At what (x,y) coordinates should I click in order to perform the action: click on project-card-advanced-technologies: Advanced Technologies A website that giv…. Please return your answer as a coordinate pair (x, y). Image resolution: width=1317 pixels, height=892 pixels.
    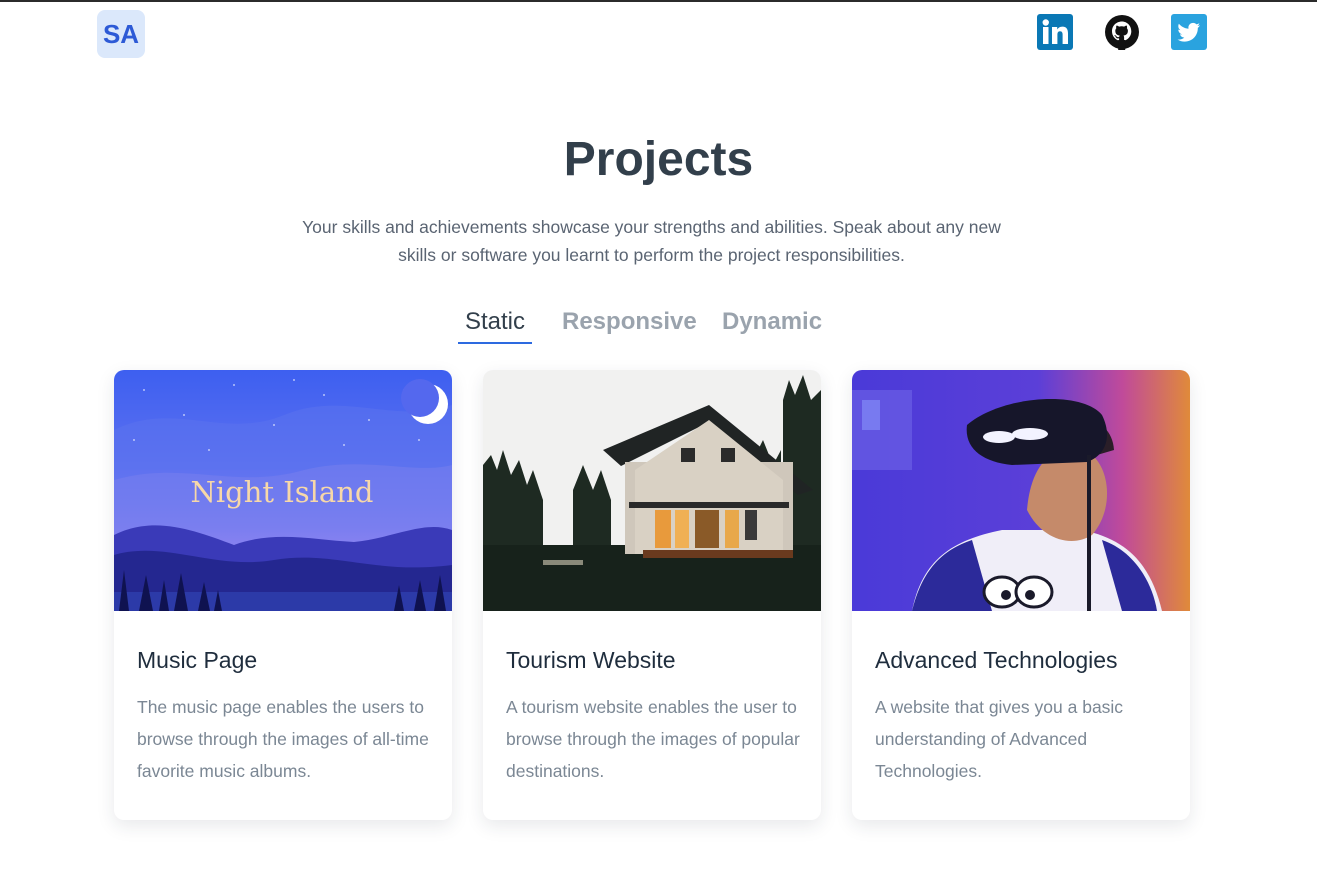
    Looking at the image, I should click on (1021, 595).